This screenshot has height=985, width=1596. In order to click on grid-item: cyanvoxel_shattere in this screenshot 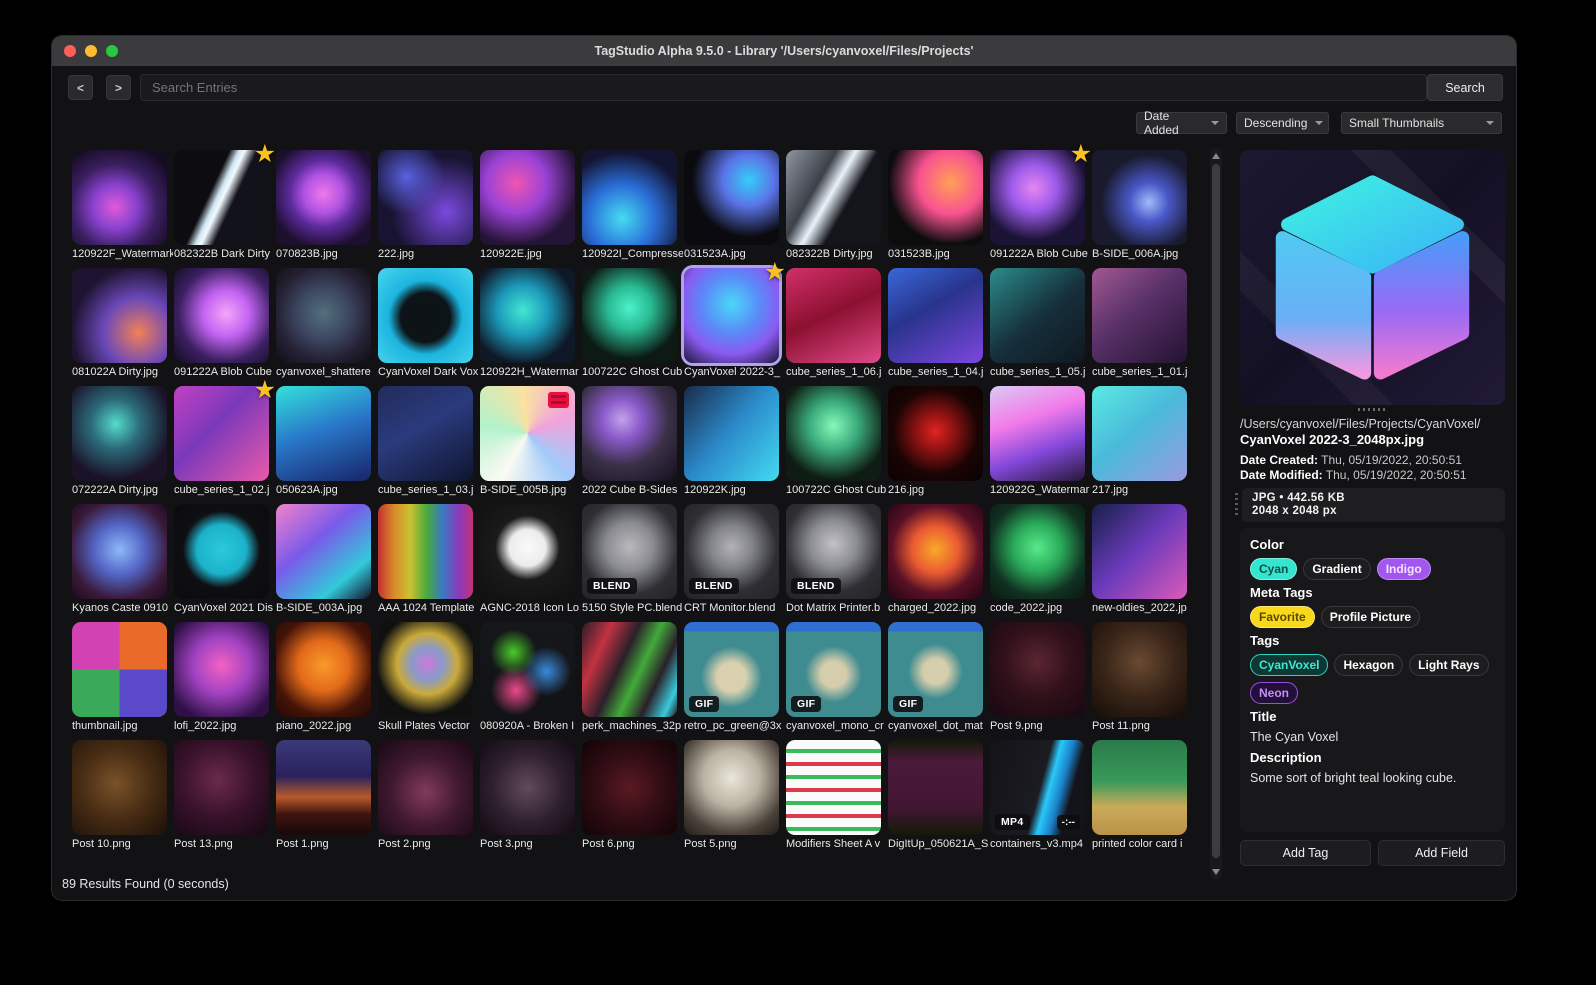, I will do `click(323, 323)`.